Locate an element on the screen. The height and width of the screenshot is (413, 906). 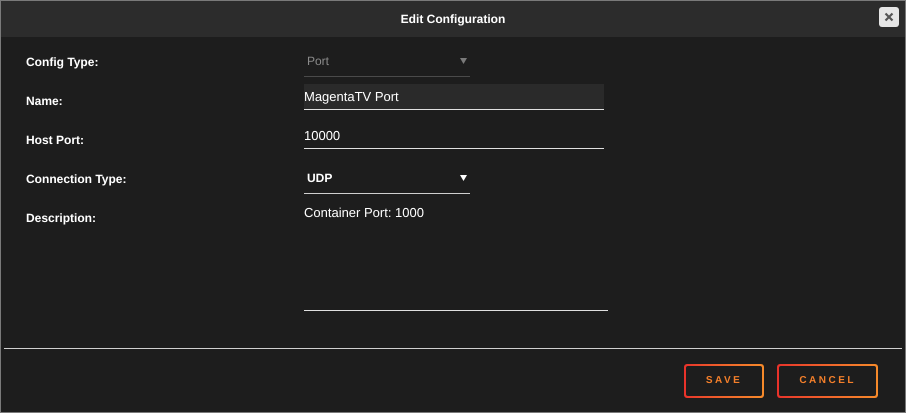
dialog-title: Edit Configuration is located at coordinates (453, 19).